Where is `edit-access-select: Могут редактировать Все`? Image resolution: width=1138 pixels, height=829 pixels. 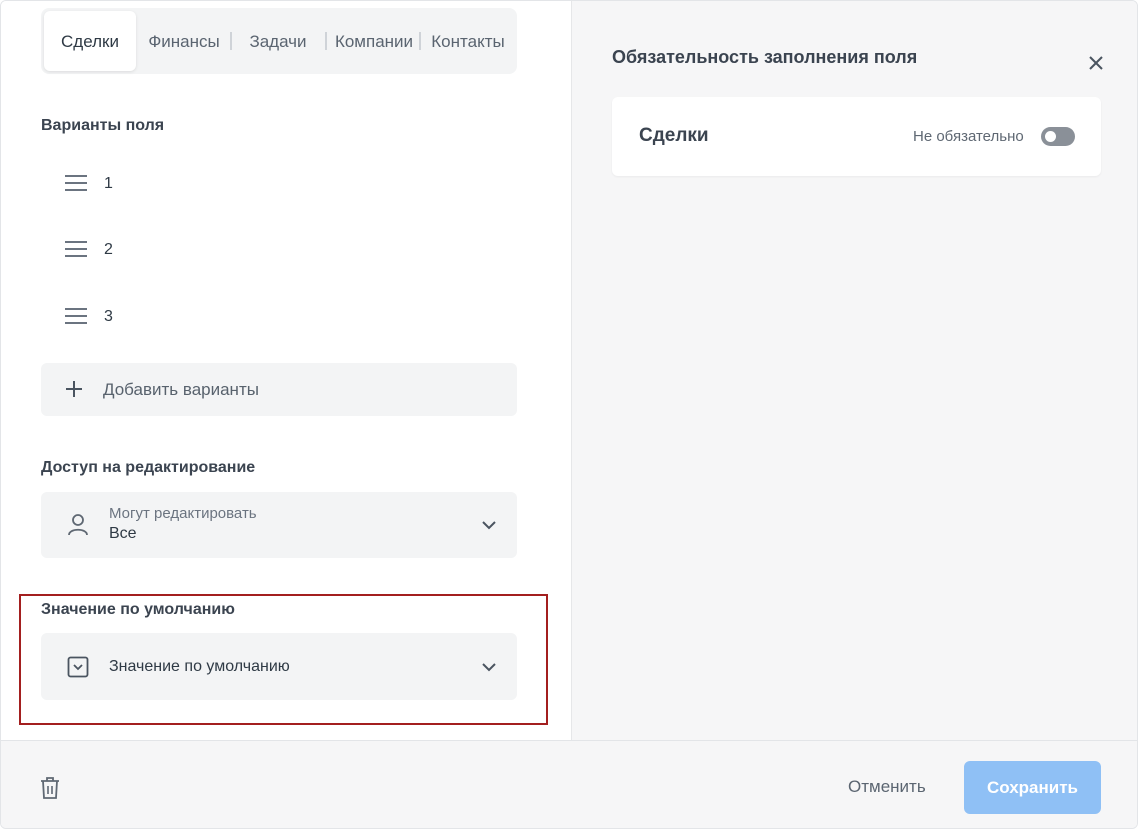 edit-access-select: Могут редактировать Все is located at coordinates (279, 525).